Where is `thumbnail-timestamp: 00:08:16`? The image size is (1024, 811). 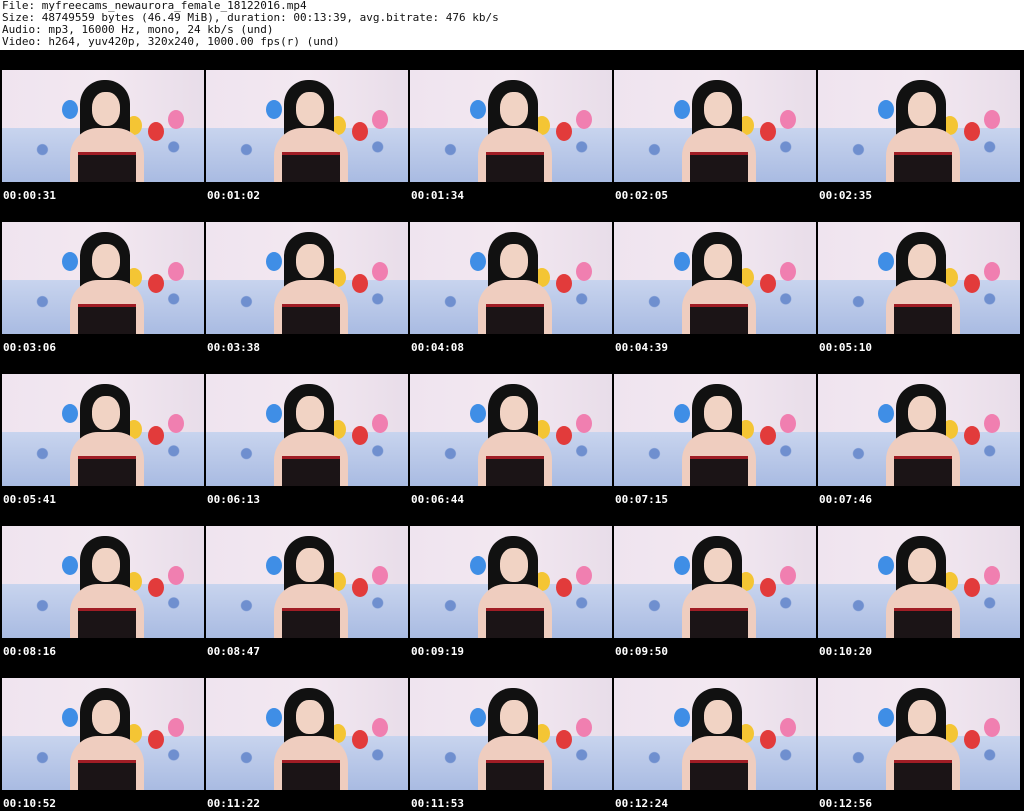 thumbnail-timestamp: 00:08:16 is located at coordinates (29, 651).